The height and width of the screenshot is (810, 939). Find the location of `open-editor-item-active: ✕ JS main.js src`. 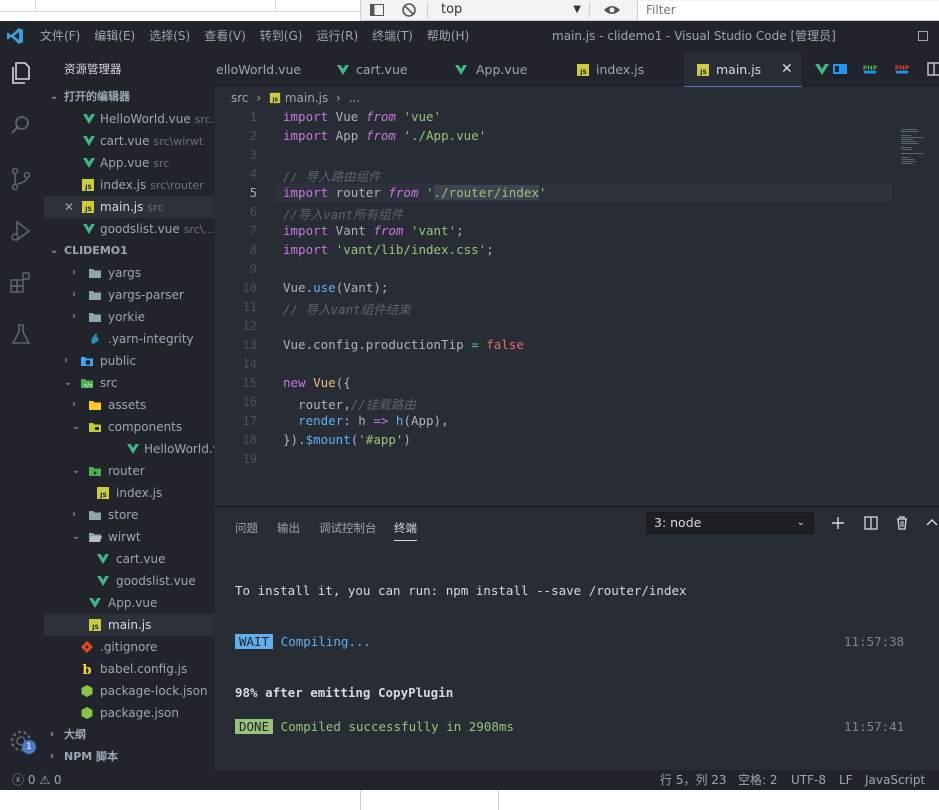

open-editor-item-active: ✕ JS main.js src is located at coordinates (129, 207).